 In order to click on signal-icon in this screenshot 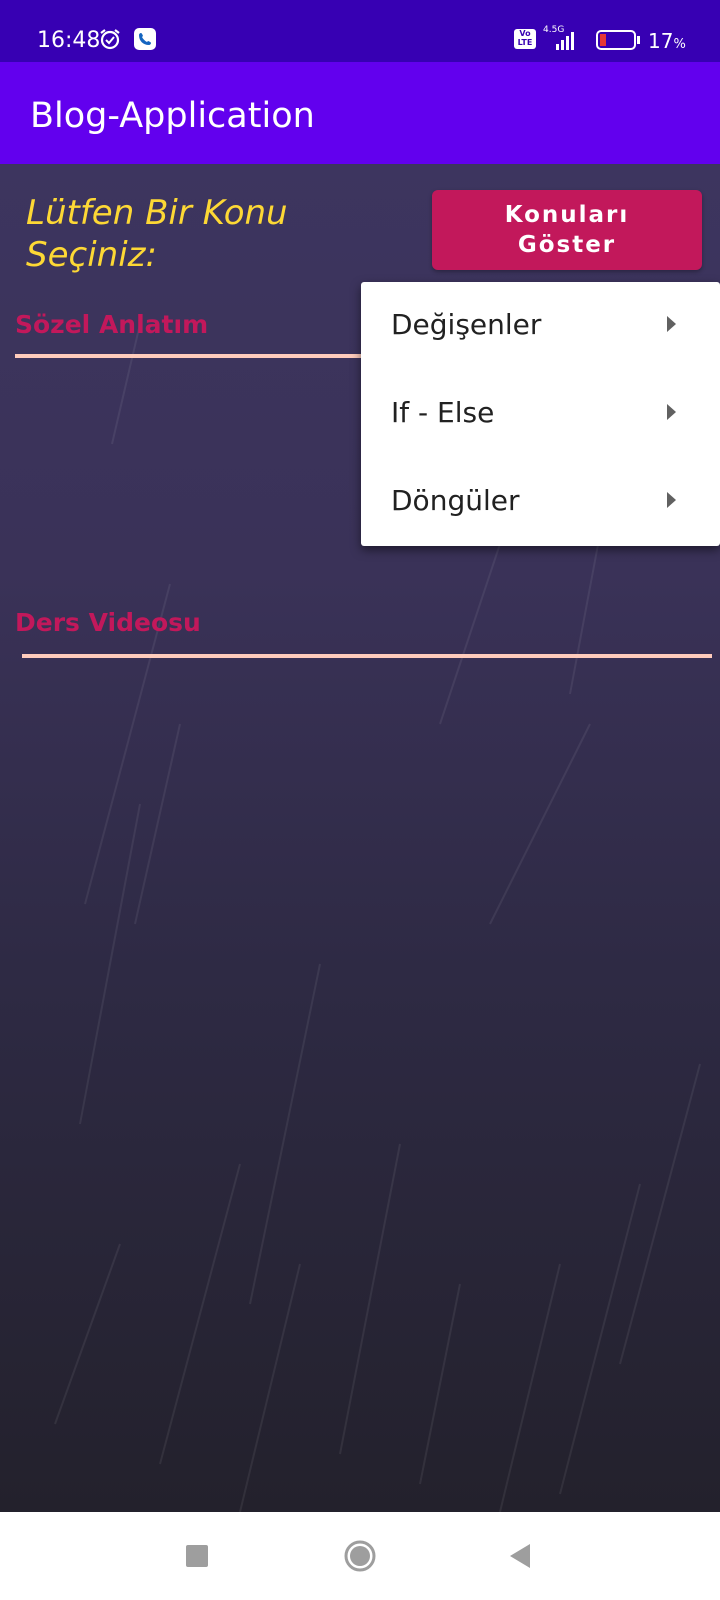, I will do `click(567, 42)`.